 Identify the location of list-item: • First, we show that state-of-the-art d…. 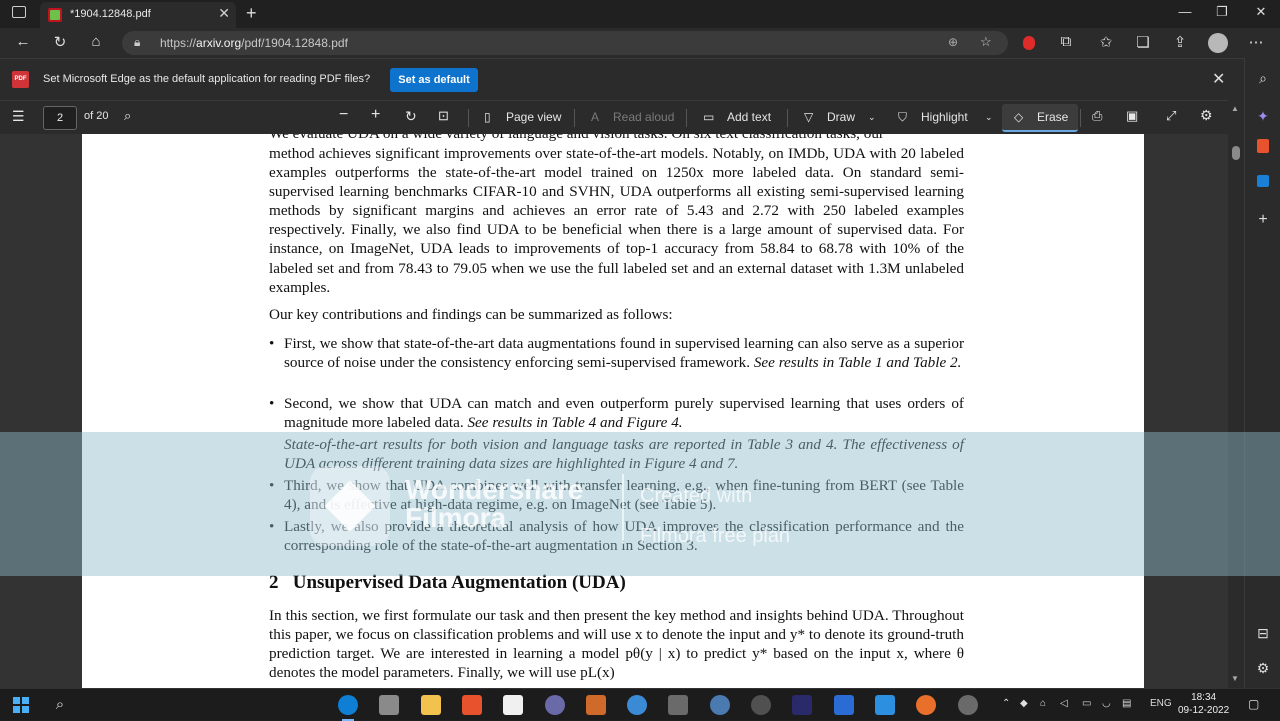
(616, 362).